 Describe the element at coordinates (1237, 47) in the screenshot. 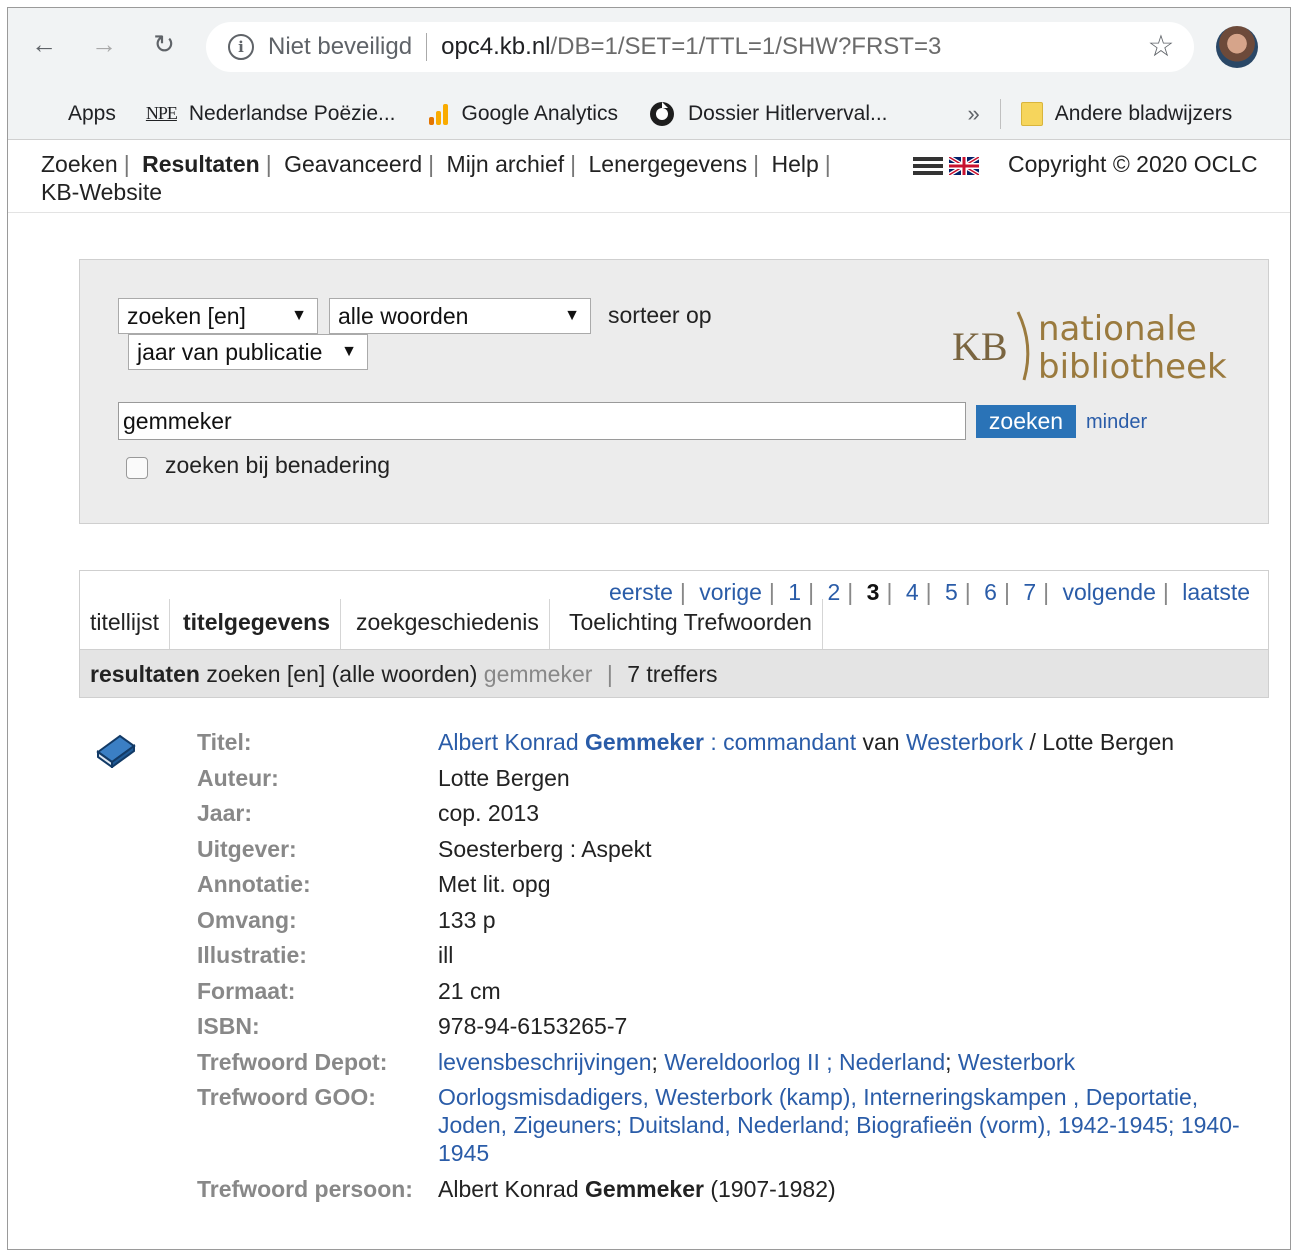

I see `profile-avatar` at that location.